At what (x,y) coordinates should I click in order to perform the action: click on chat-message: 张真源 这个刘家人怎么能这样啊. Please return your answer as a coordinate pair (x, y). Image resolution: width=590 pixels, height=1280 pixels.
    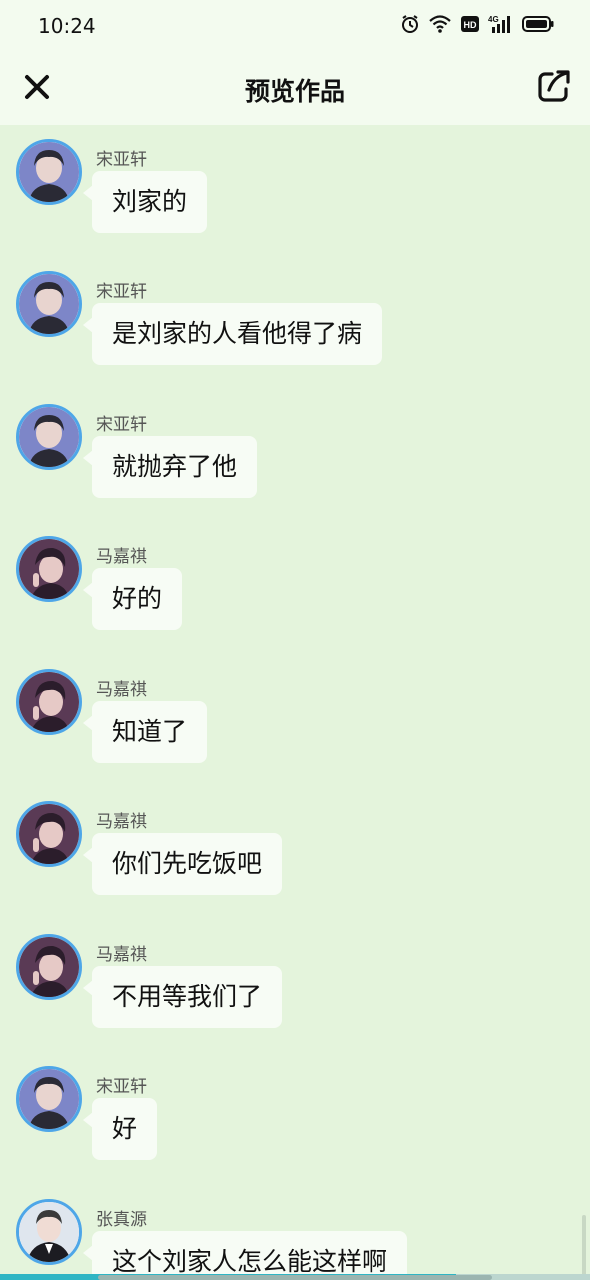
    Looking at the image, I should click on (295, 1232).